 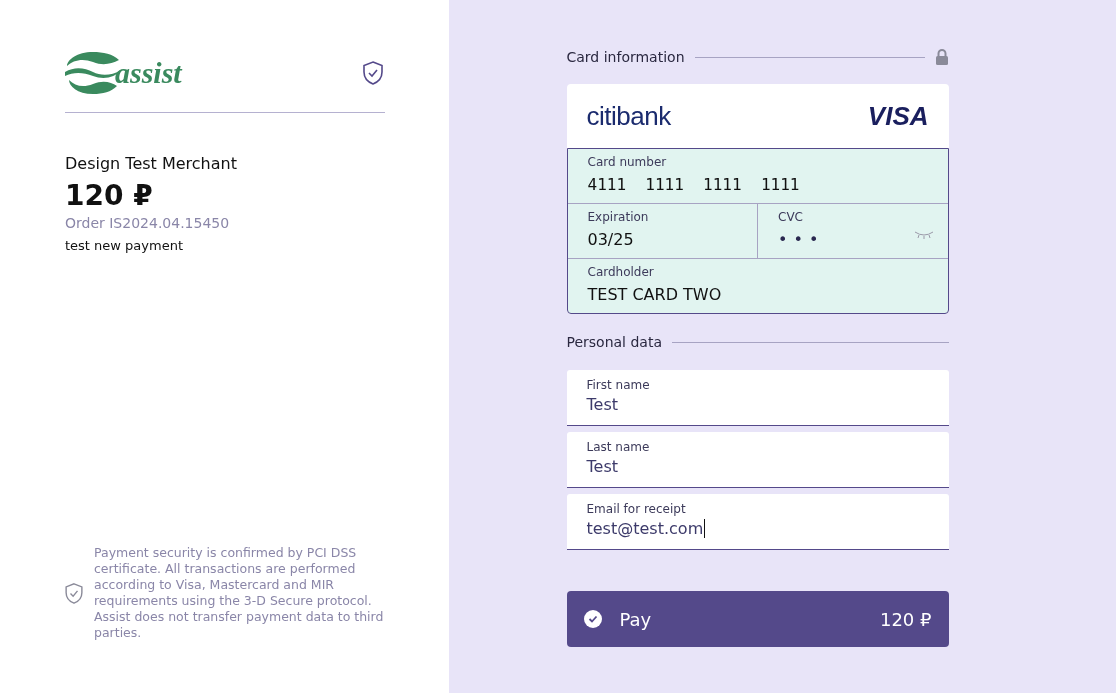 I want to click on field-value: 4111 1111 1111 1111, so click(x=693, y=184).